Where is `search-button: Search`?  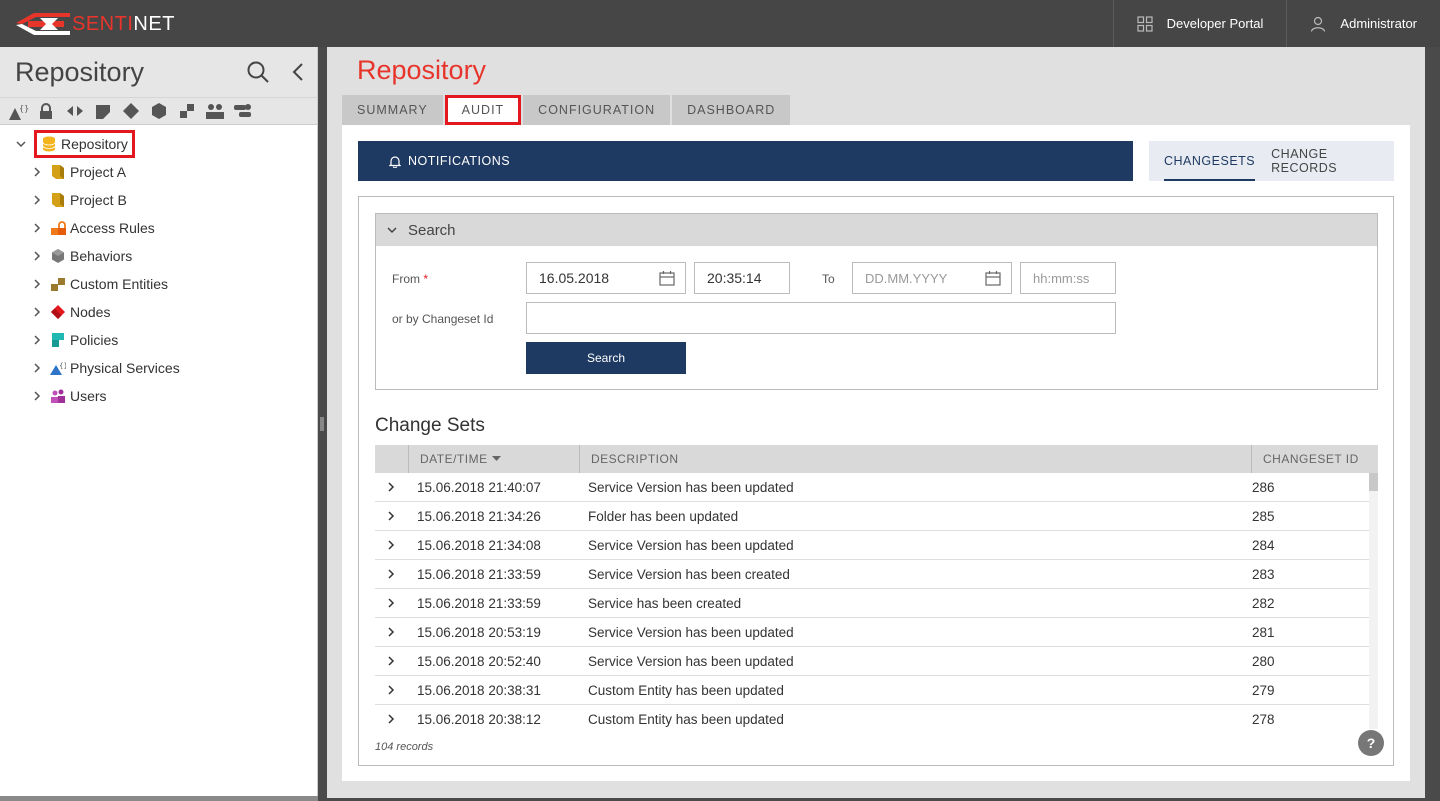 search-button: Search is located at coordinates (606, 358).